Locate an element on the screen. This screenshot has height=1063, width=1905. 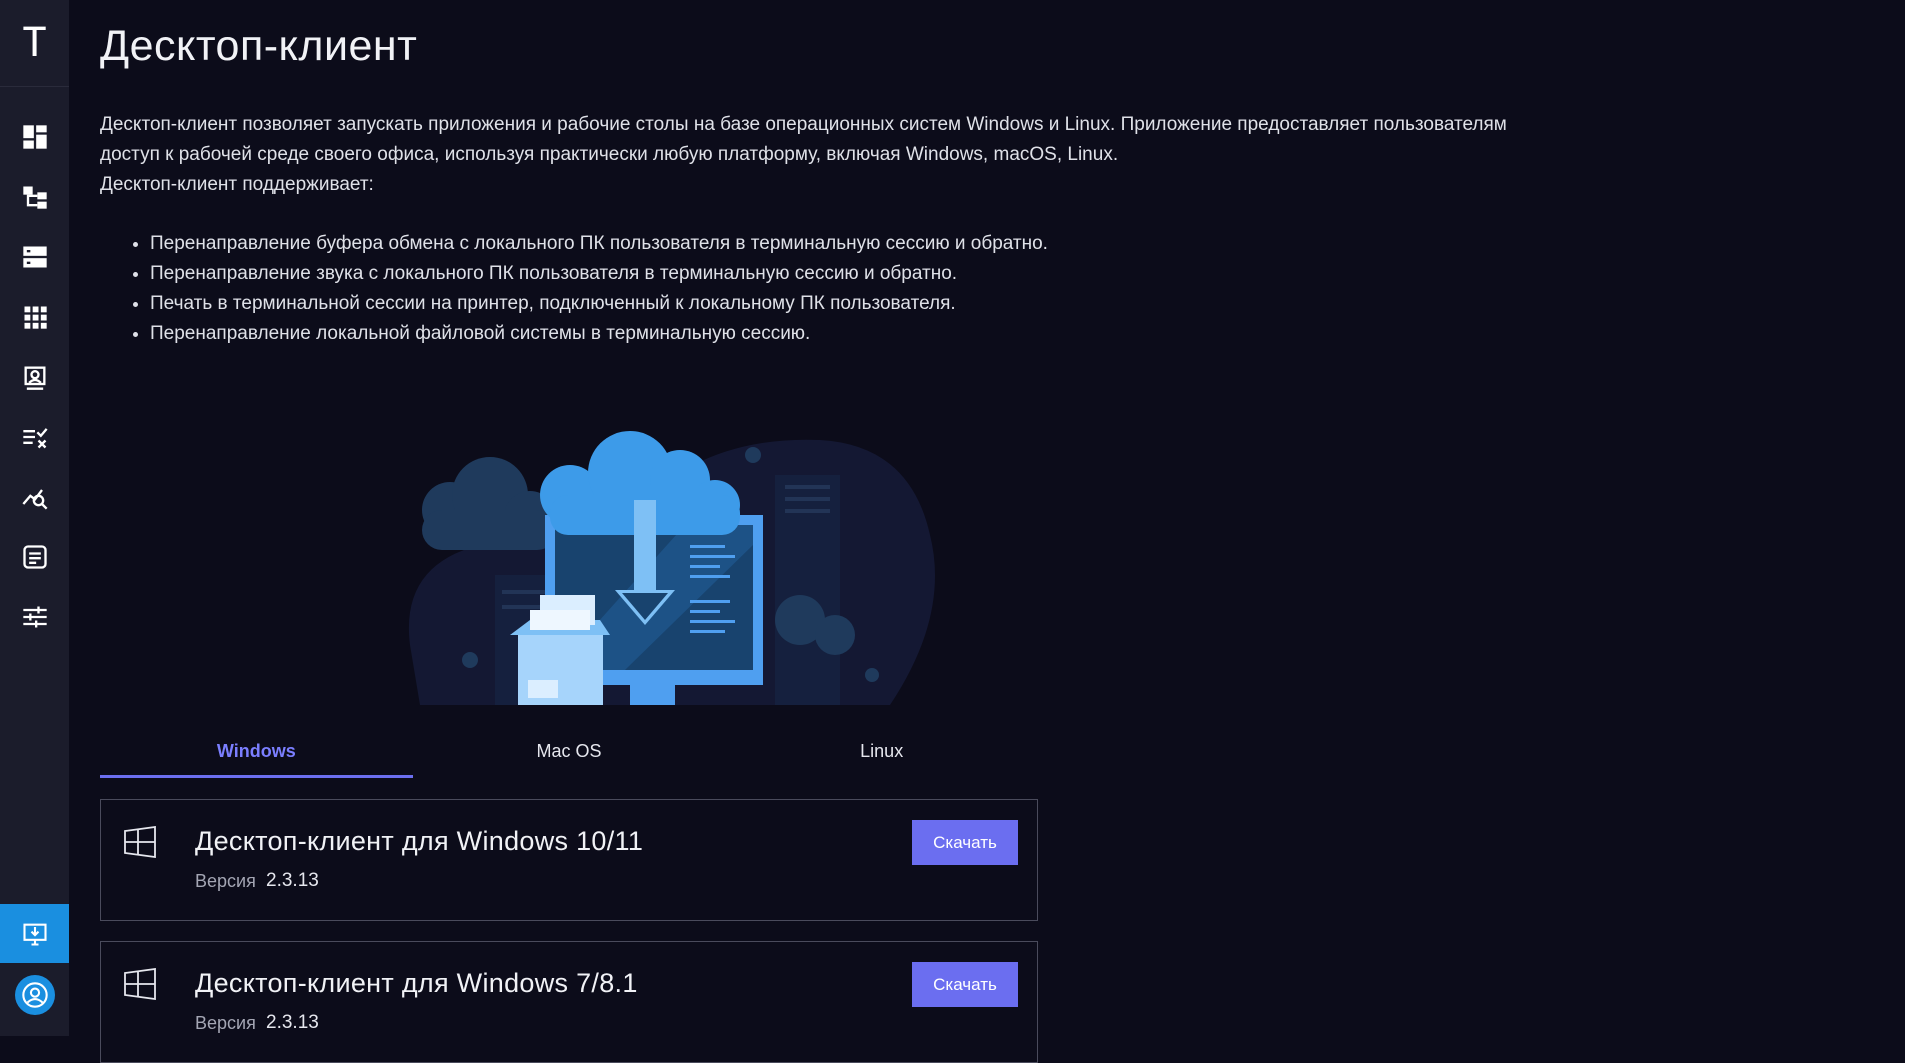
desktop-download-icon is located at coordinates (34, 933).